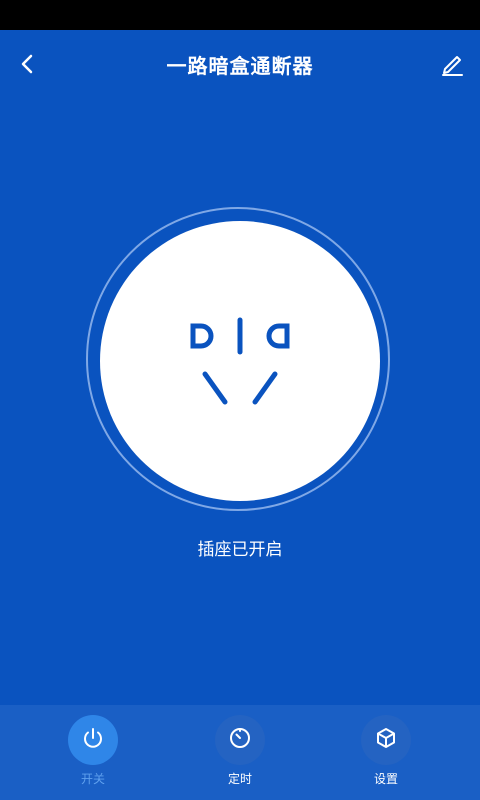 The image size is (480, 800). I want to click on page-title: 一路暗盒通断器, so click(240, 66).